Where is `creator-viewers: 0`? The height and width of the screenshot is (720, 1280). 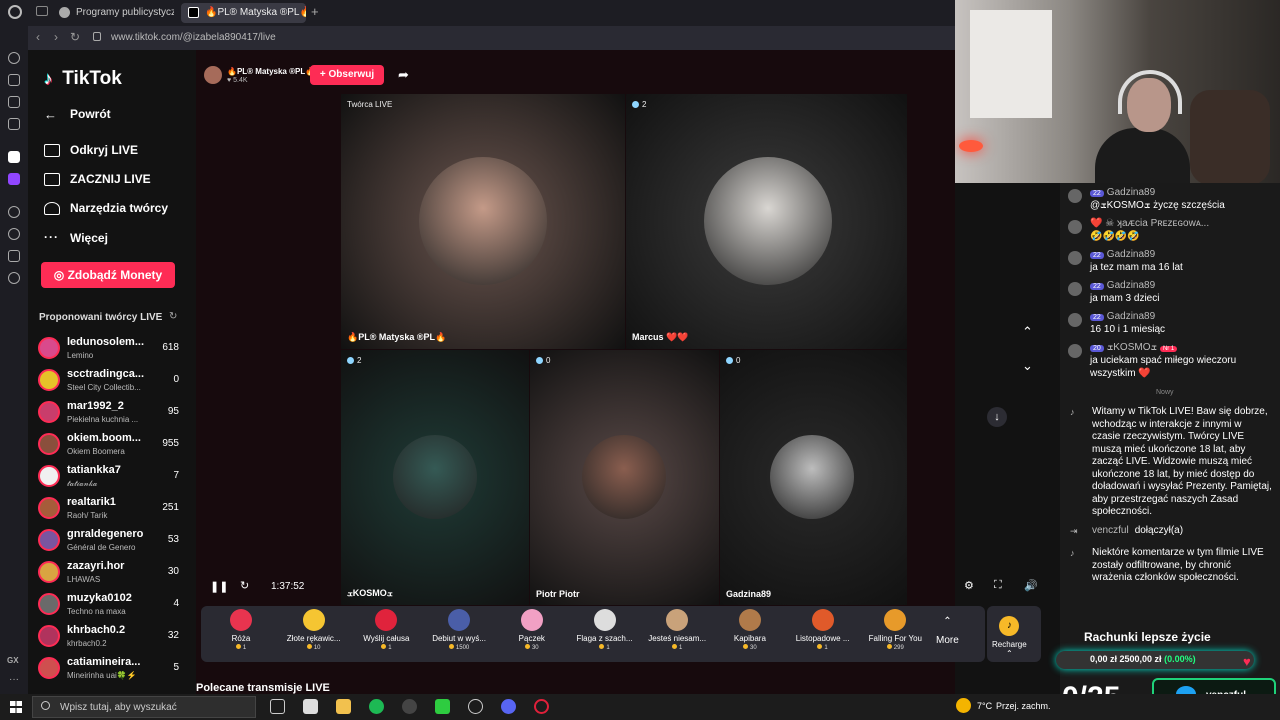
creator-viewers: 0 is located at coordinates (176, 379).